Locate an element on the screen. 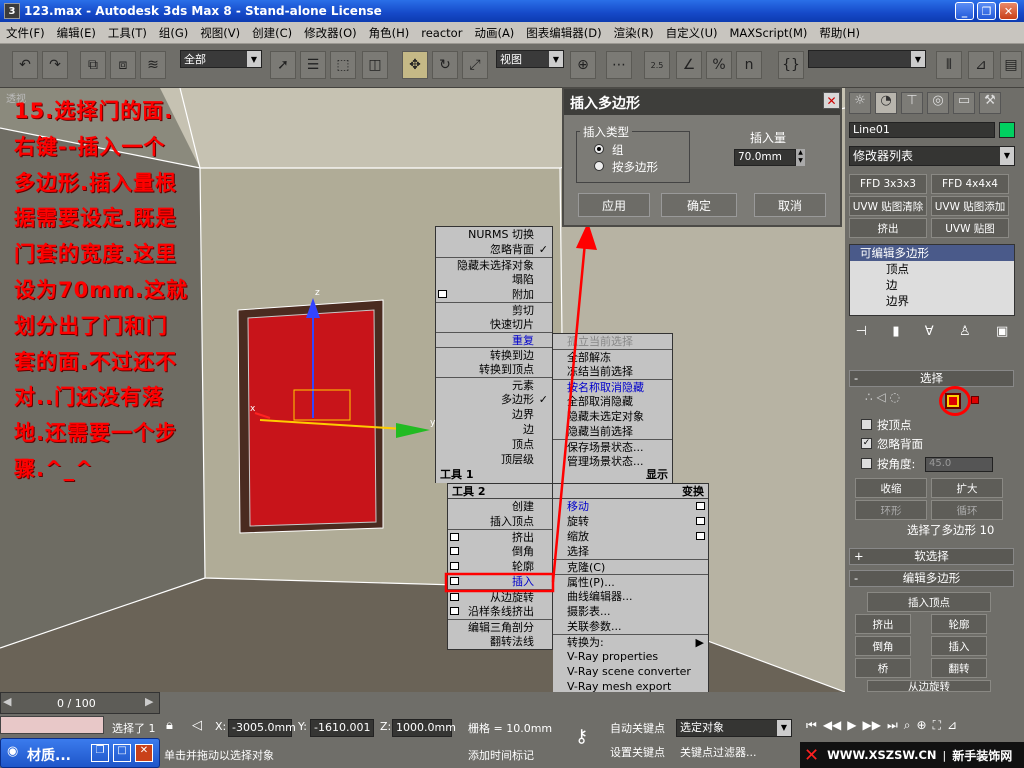  modify-tab-icon: ◔ is located at coordinates (886, 103).